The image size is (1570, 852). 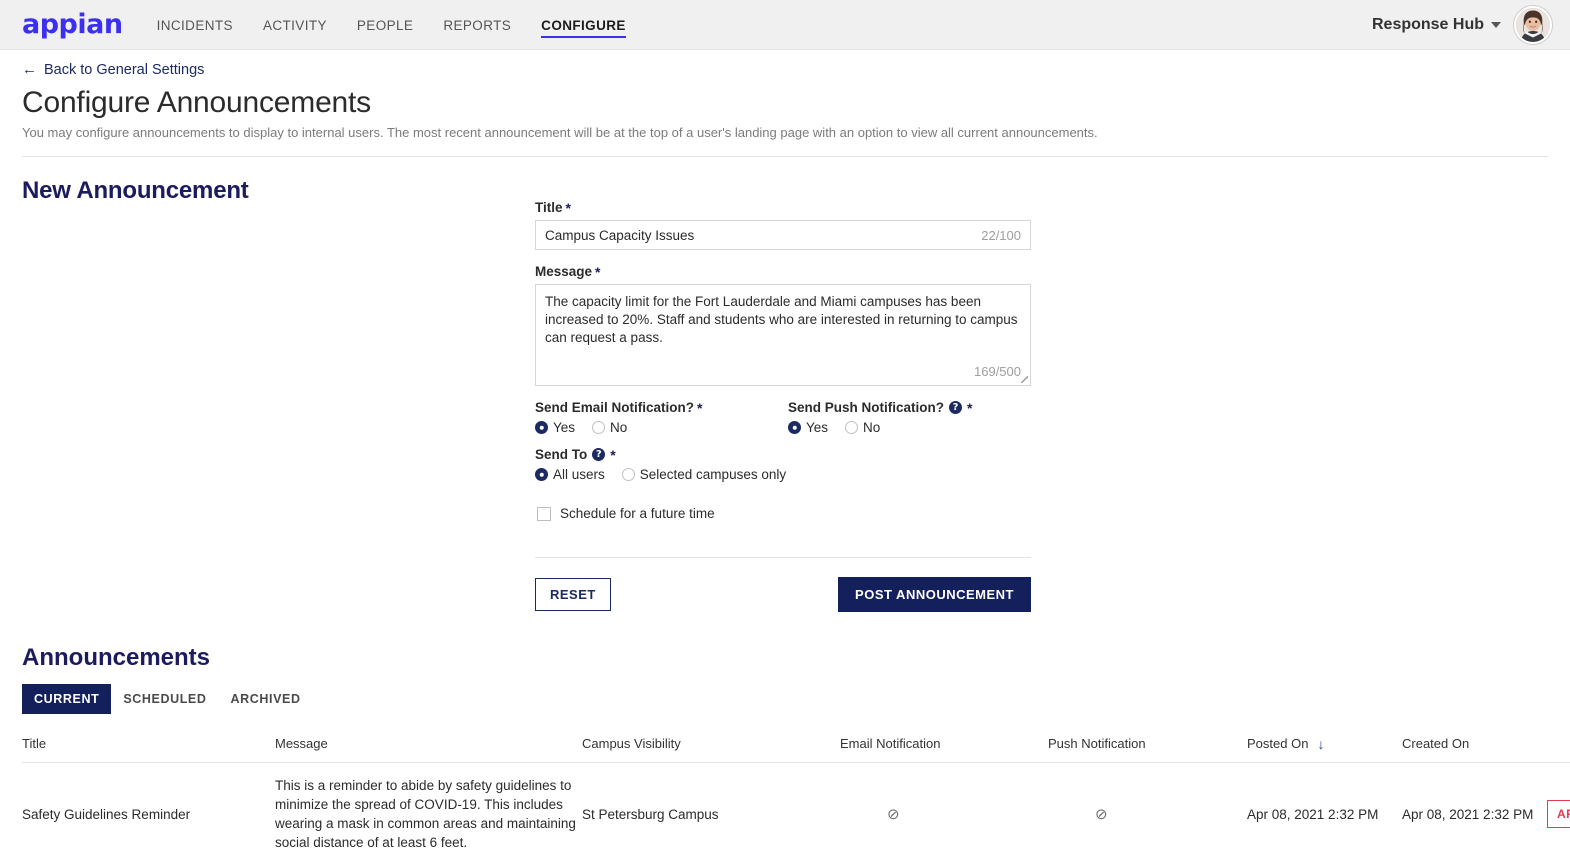 I want to click on column-header-email-notification: Email Notification, so click(x=944, y=749).